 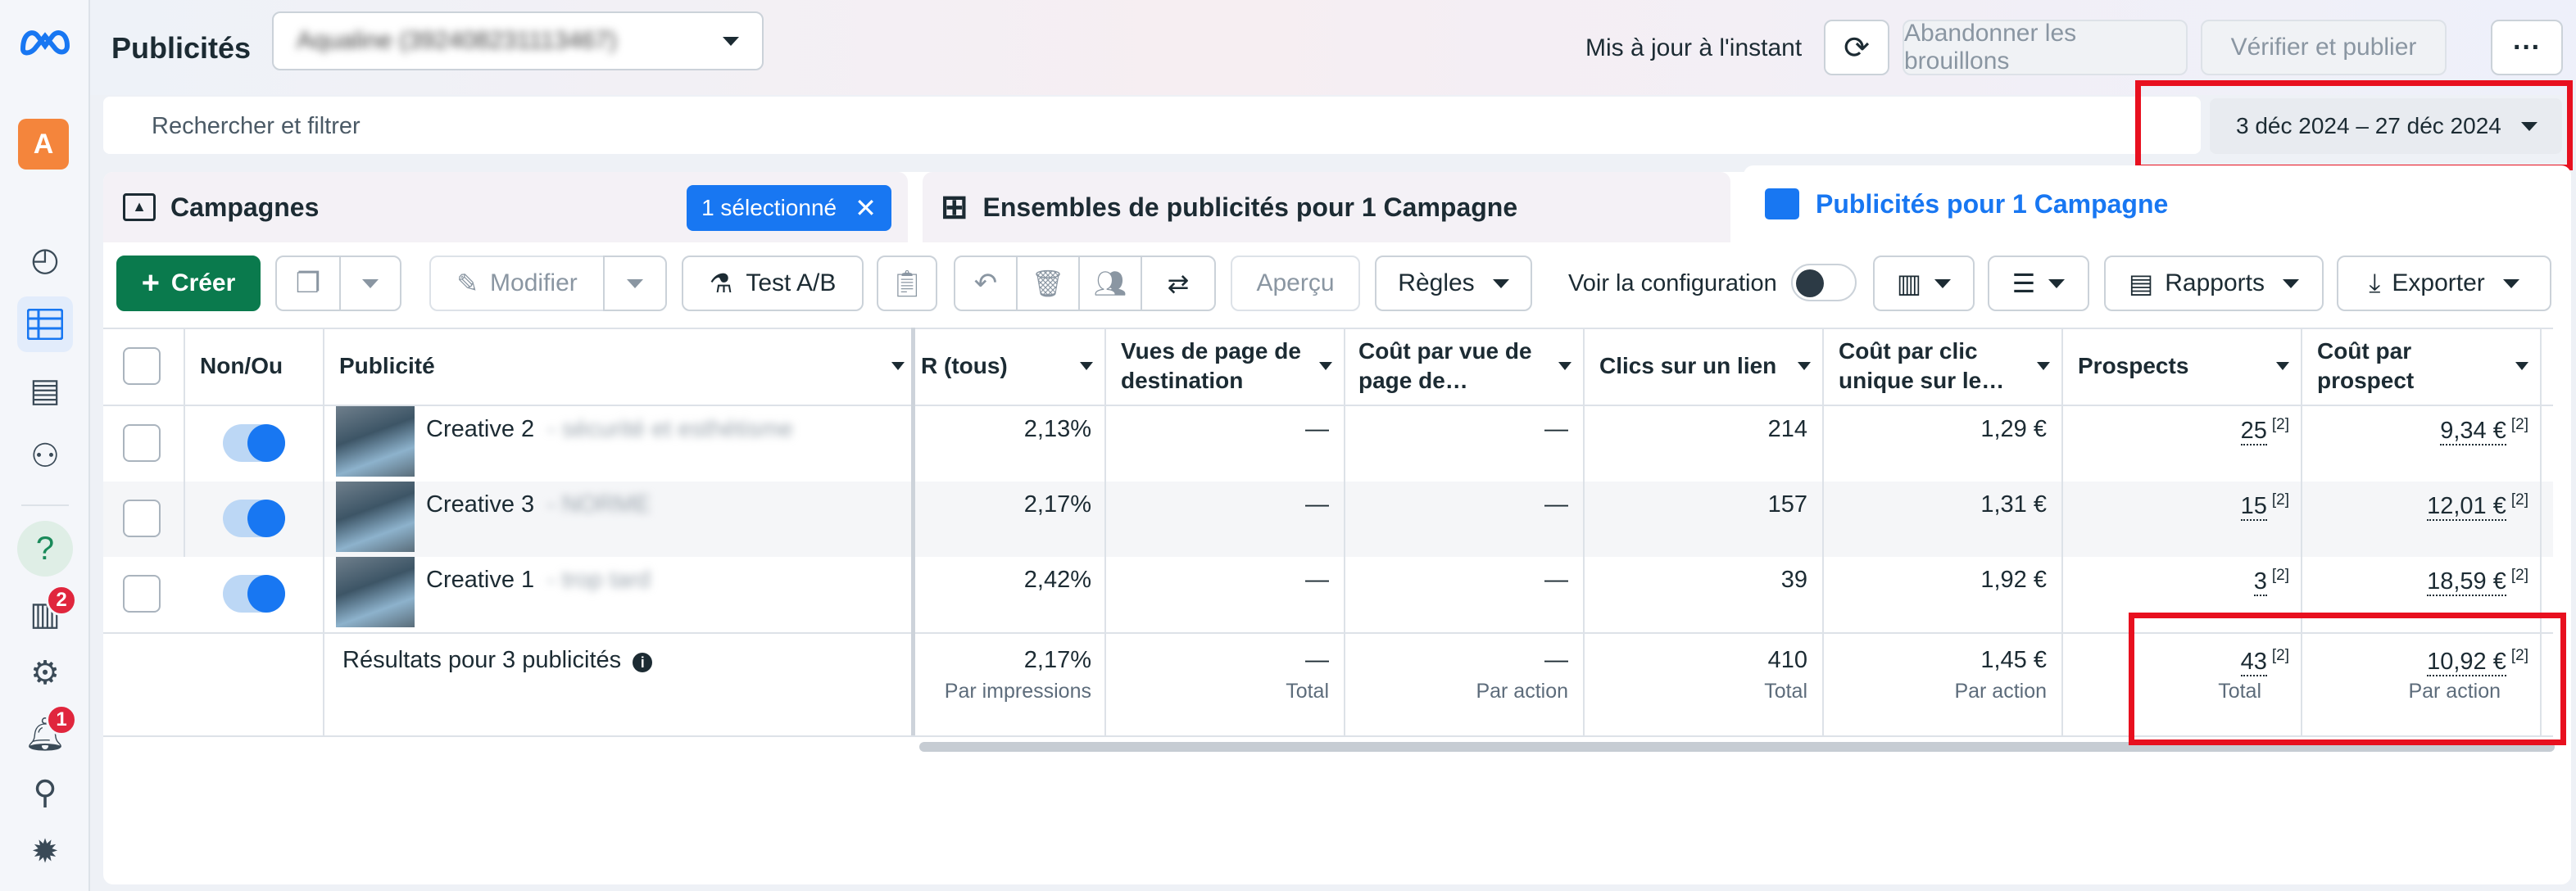 What do you see at coordinates (2366, 380) in the screenshot?
I see `header-cpl-line2: prospect` at bounding box center [2366, 380].